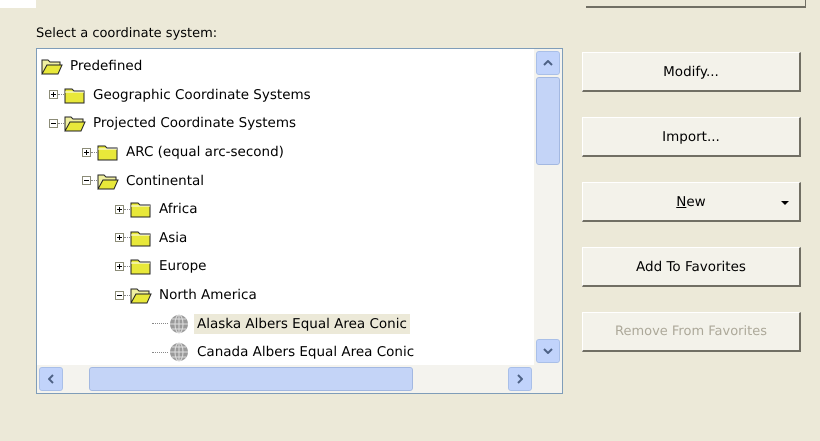 Image resolution: width=820 pixels, height=441 pixels. What do you see at coordinates (18, 4) in the screenshot?
I see `panel-edge` at bounding box center [18, 4].